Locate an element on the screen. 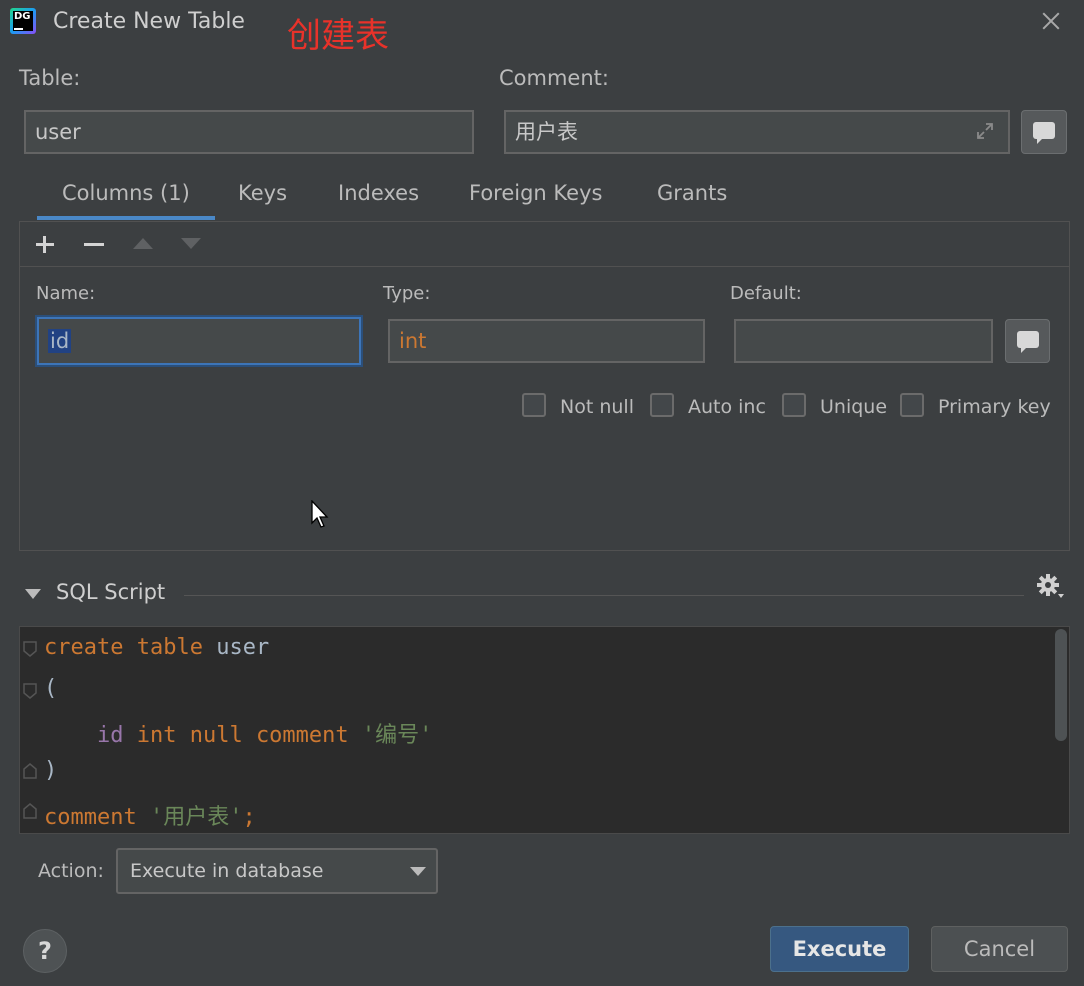 The height and width of the screenshot is (986, 1084). remove-column-icon is located at coordinates (93, 244).